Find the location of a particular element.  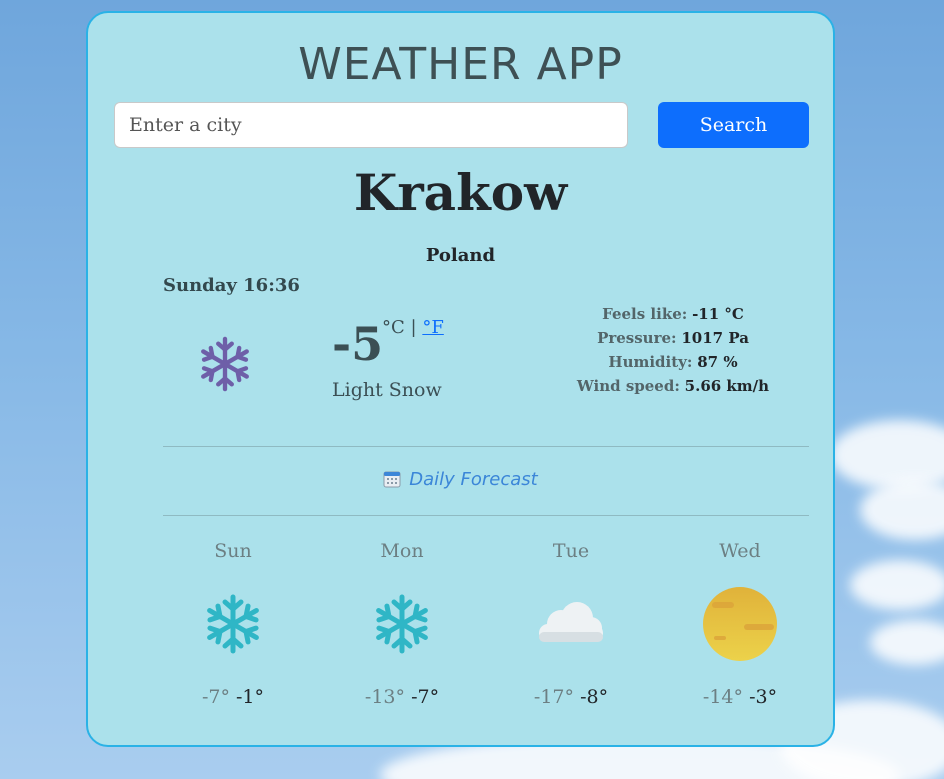

current-temperature: -5 is located at coordinates (358, 344).